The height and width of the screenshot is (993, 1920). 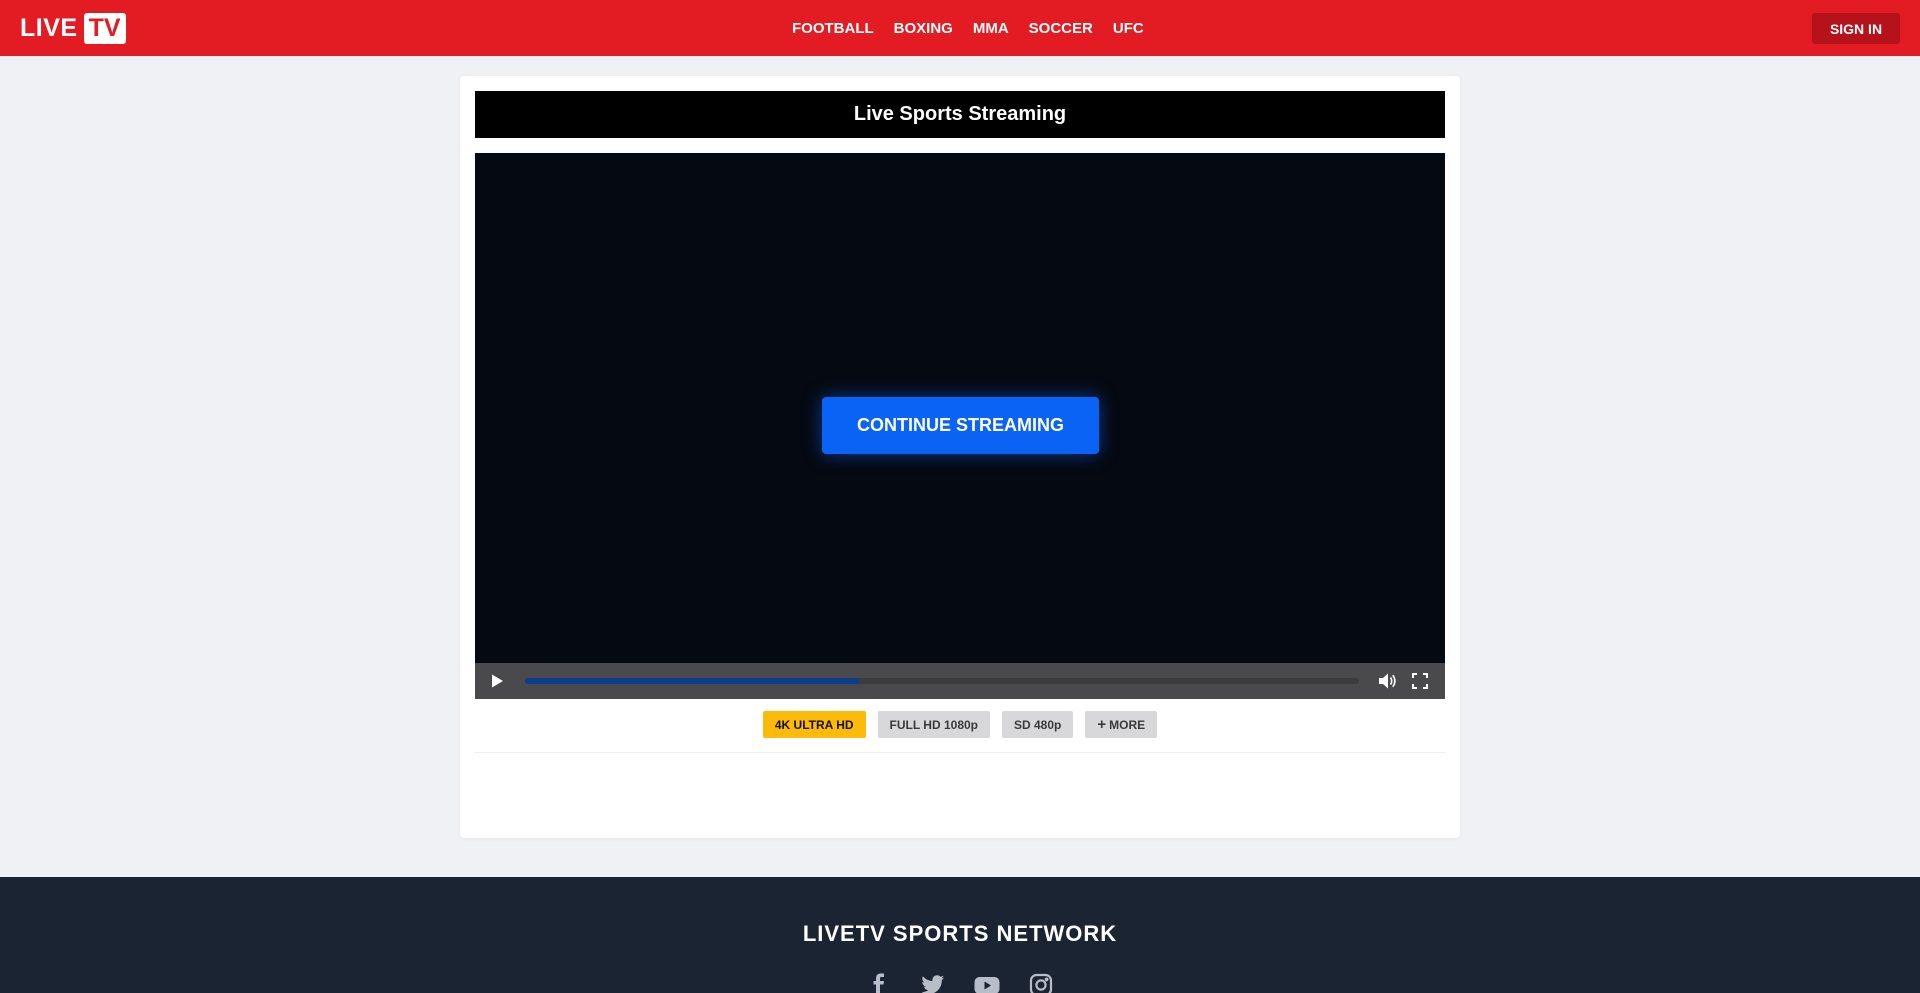 What do you see at coordinates (991, 28) in the screenshot?
I see `nav-item-mma: MMA` at bounding box center [991, 28].